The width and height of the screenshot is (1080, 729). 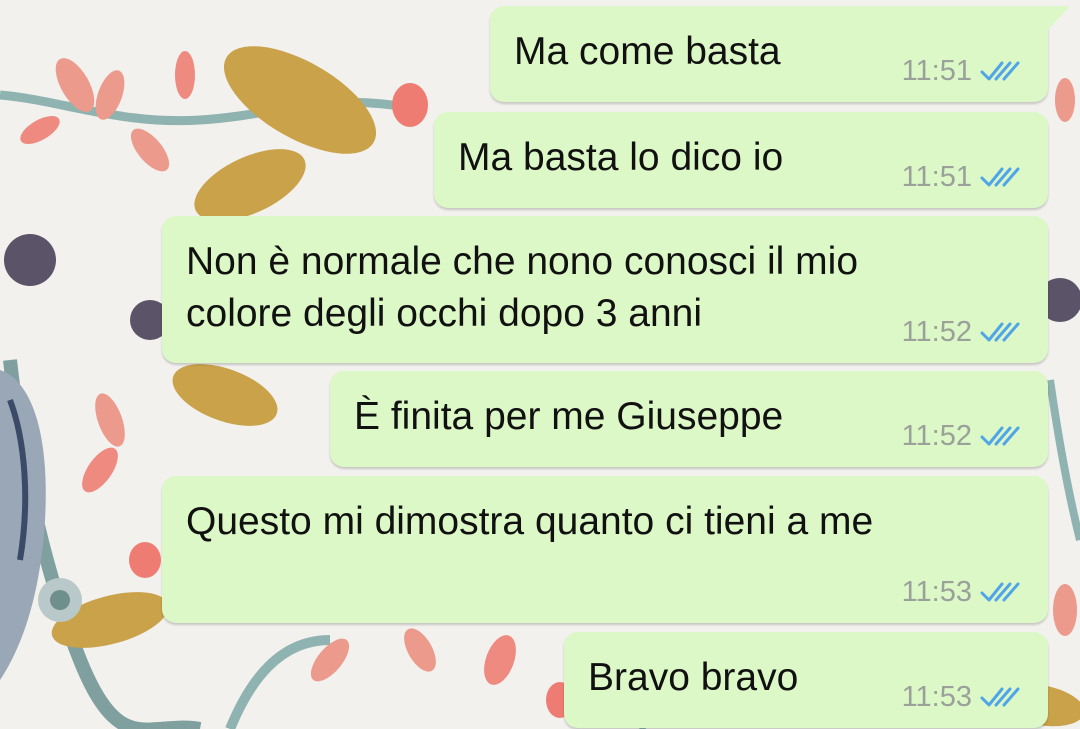 What do you see at coordinates (647, 51) in the screenshot?
I see `message-text: Ma come basta` at bounding box center [647, 51].